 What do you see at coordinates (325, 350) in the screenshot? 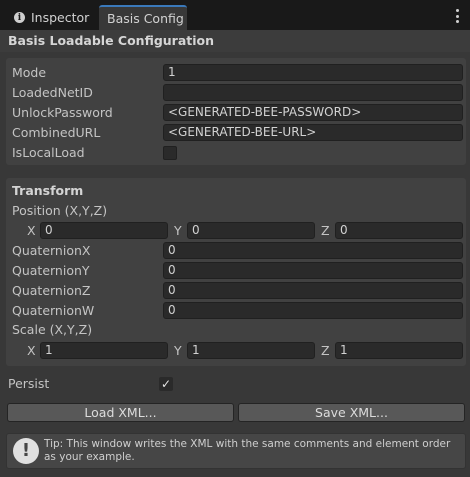
I see `scale-z-label: Z` at bounding box center [325, 350].